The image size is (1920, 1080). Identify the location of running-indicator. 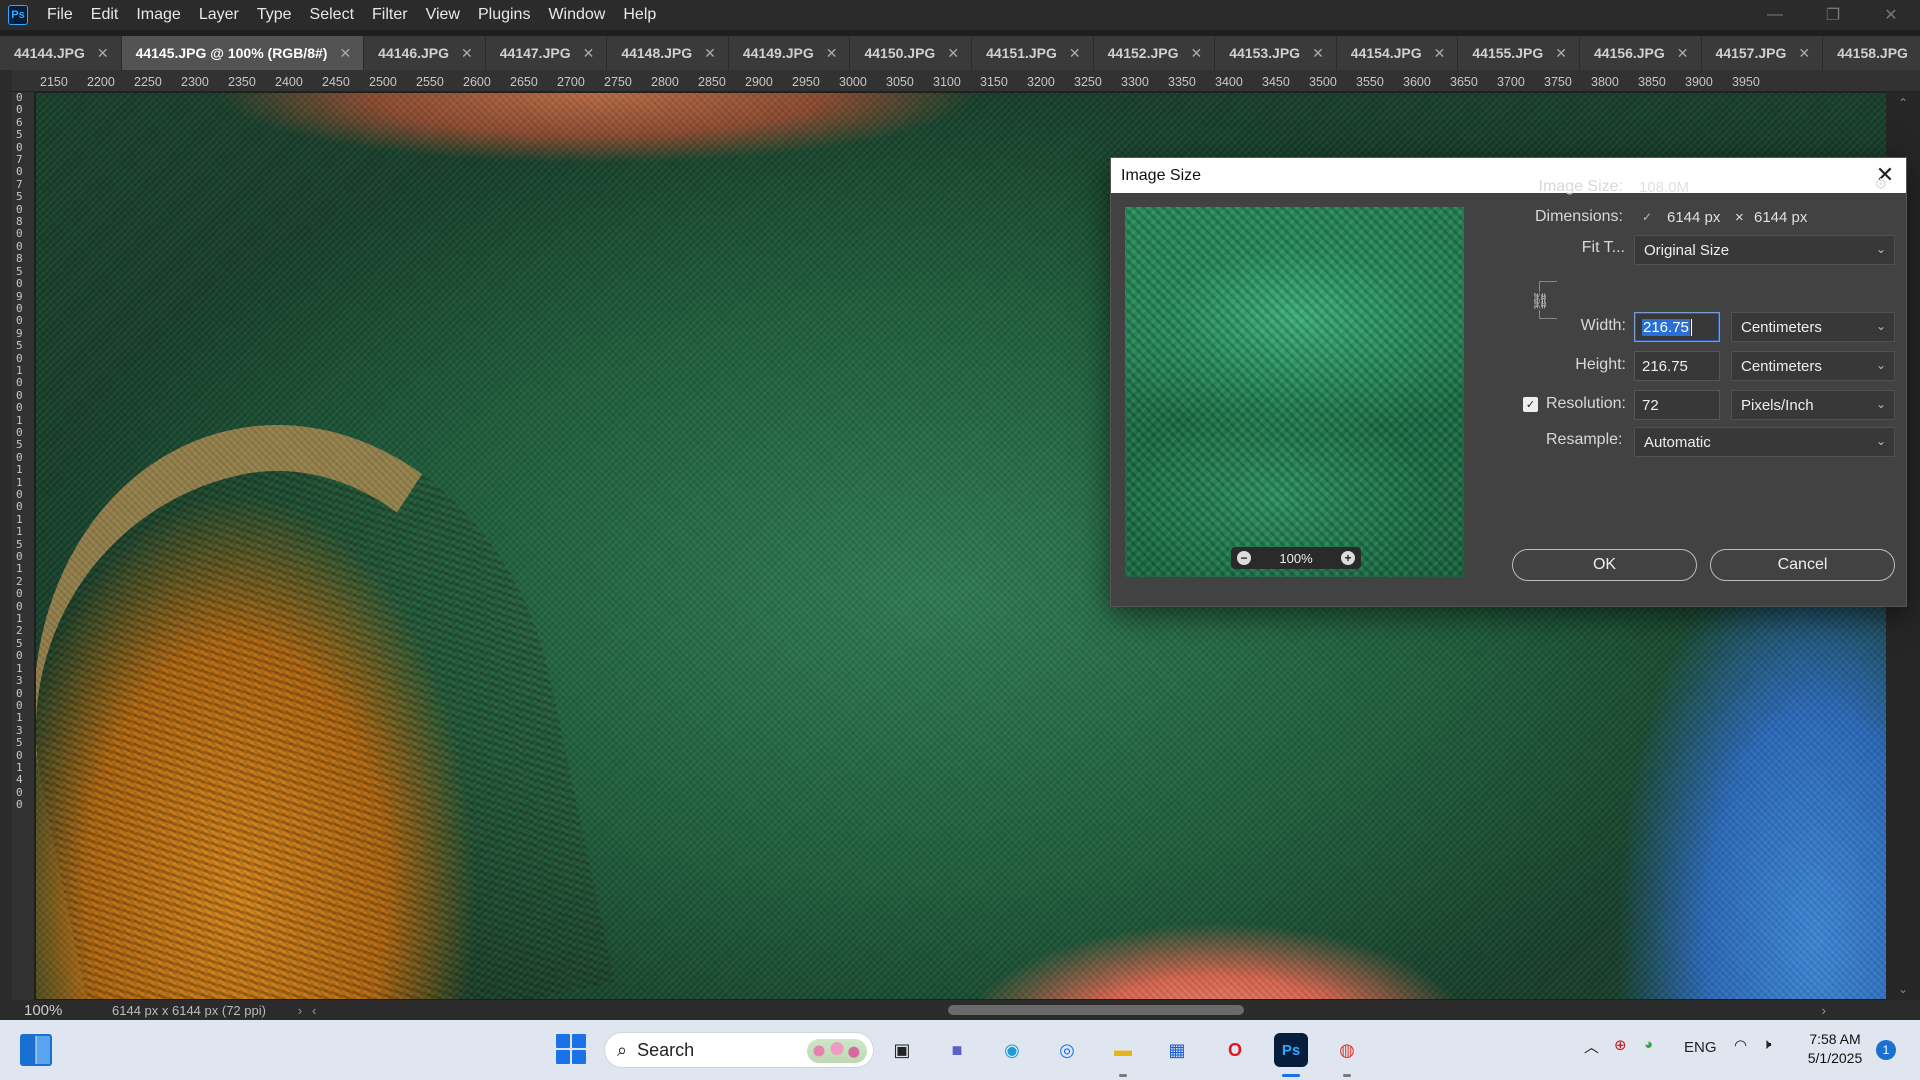
(1123, 1075).